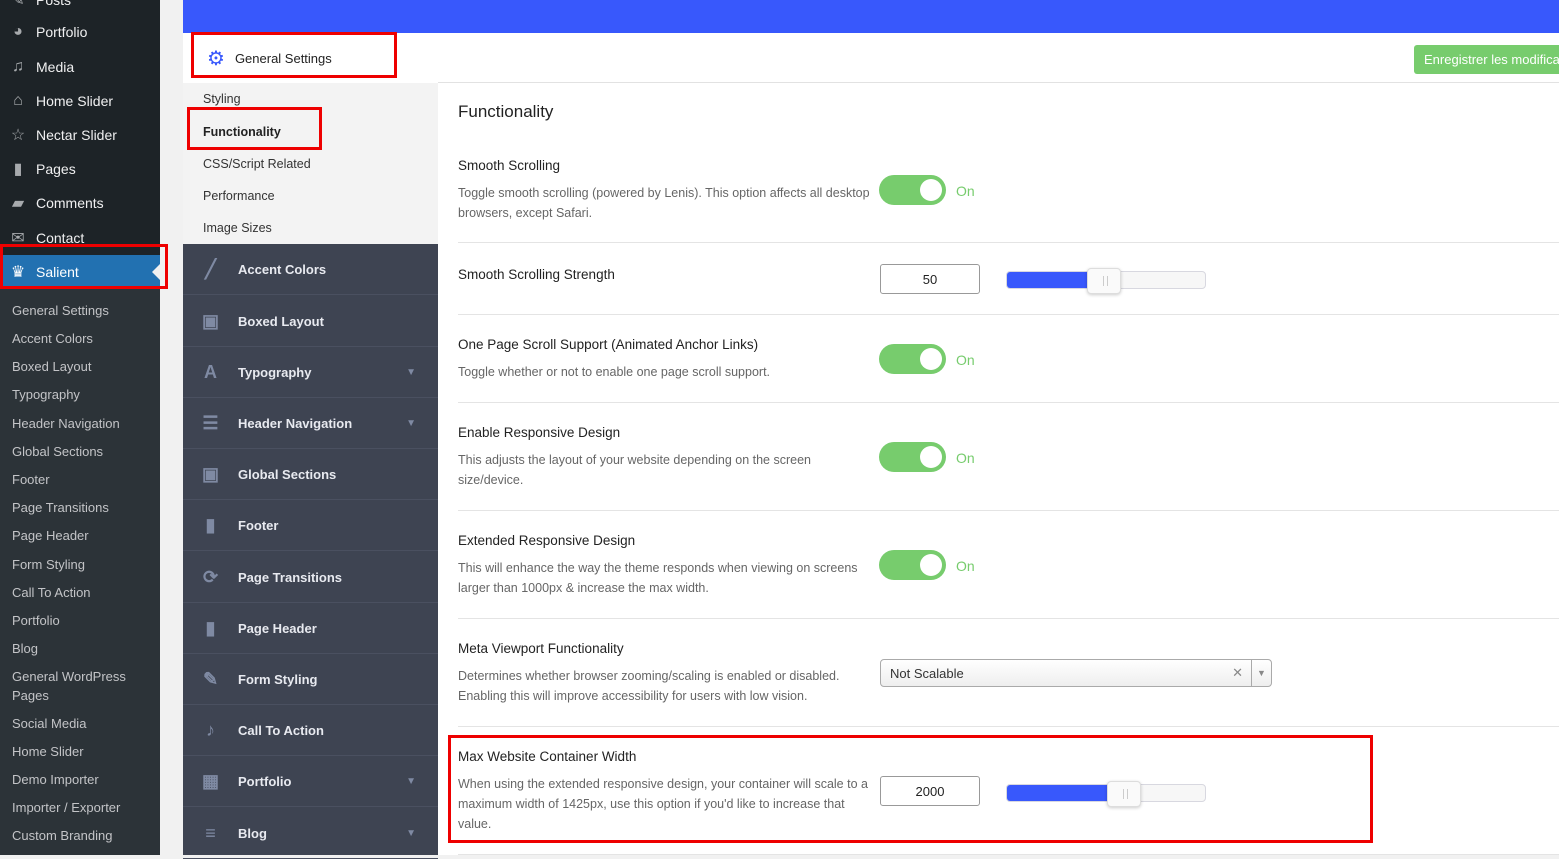 Image resolution: width=1559 pixels, height=859 pixels. I want to click on submenu-item: Call To Action, so click(82, 592).